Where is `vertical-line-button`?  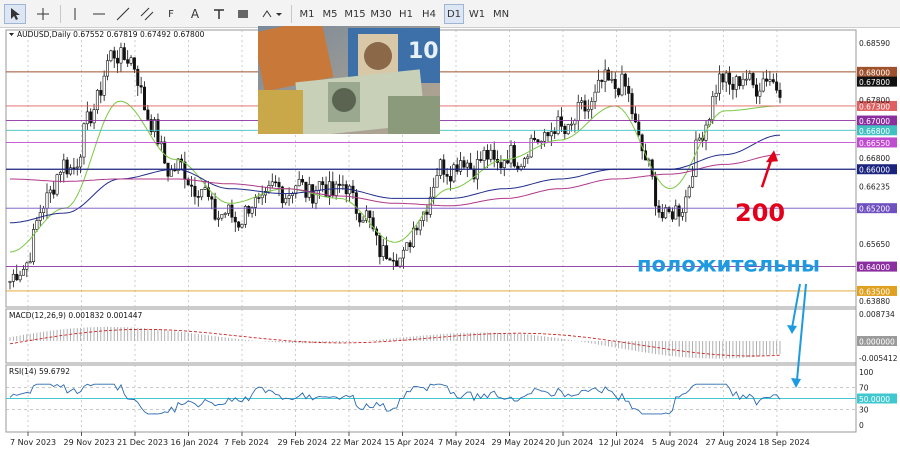
vertical-line-button is located at coordinates (75, 14).